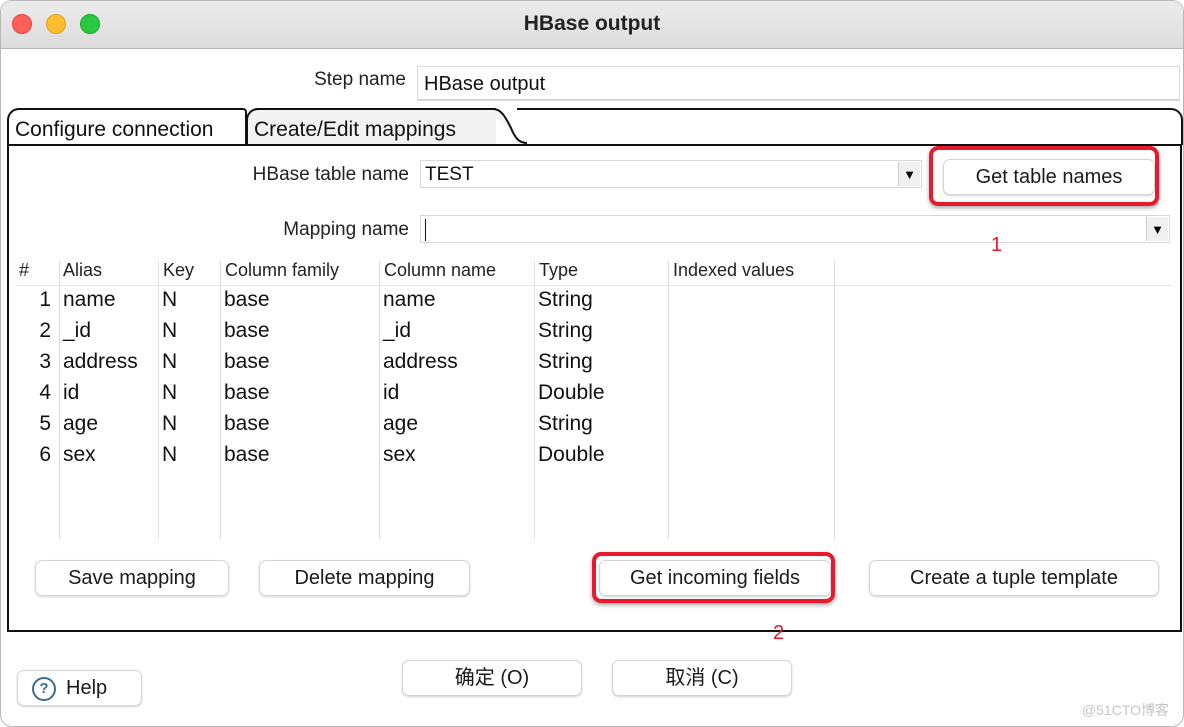 Image resolution: width=1184 pixels, height=727 pixels. What do you see at coordinates (449, 174) in the screenshot?
I see `hbase-table-name-value: TEST` at bounding box center [449, 174].